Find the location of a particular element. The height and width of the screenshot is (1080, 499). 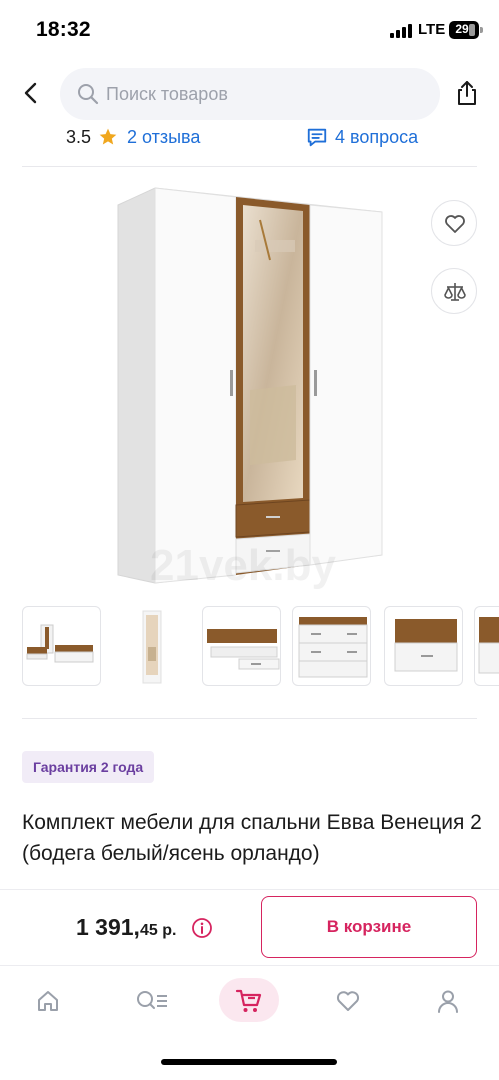

search-box is located at coordinates (250, 94).